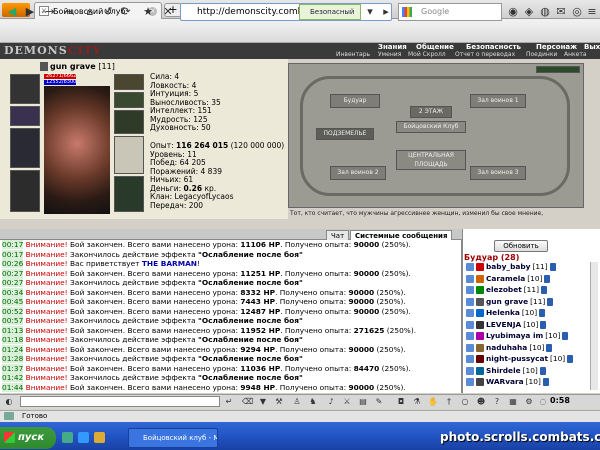 The image size is (600, 450). I want to click on user-list-item: gun grave [11], so click(510, 302).